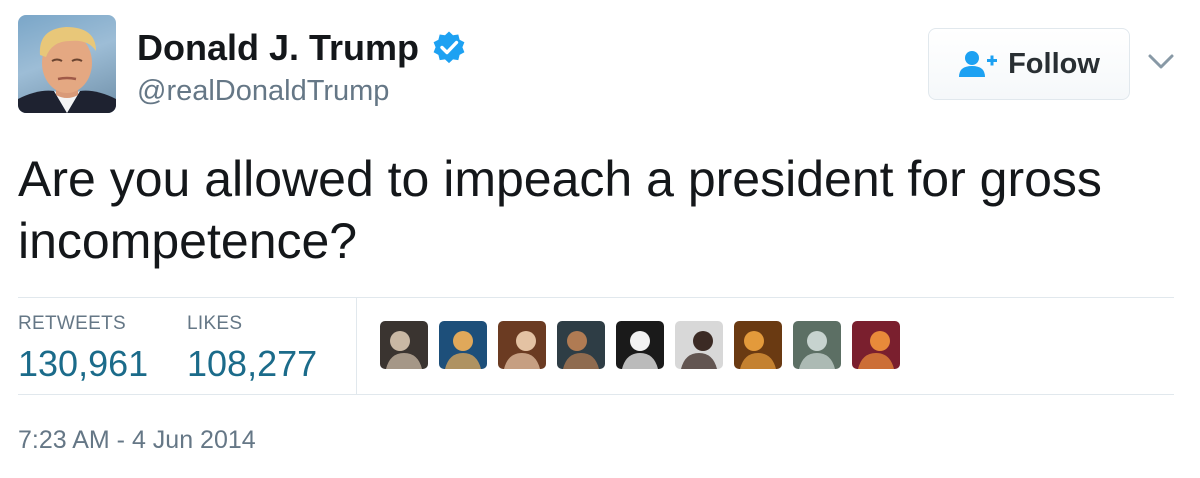 The width and height of the screenshot is (1200, 478). What do you see at coordinates (83, 363) in the screenshot?
I see `retweets-count: 130,961` at bounding box center [83, 363].